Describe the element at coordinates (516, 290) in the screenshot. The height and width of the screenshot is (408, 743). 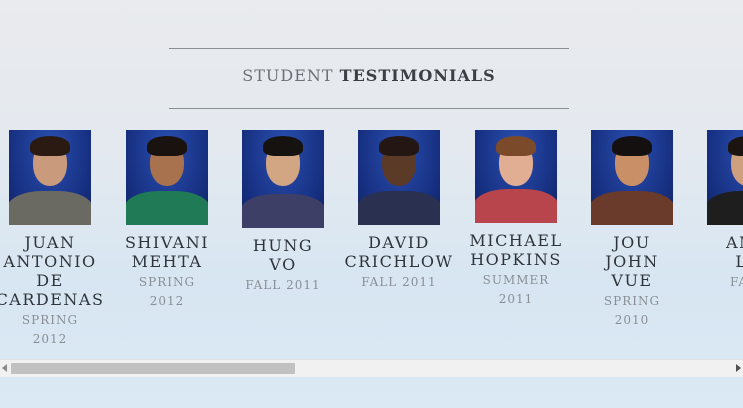
I see `student-term: SUMMER 2011` at that location.